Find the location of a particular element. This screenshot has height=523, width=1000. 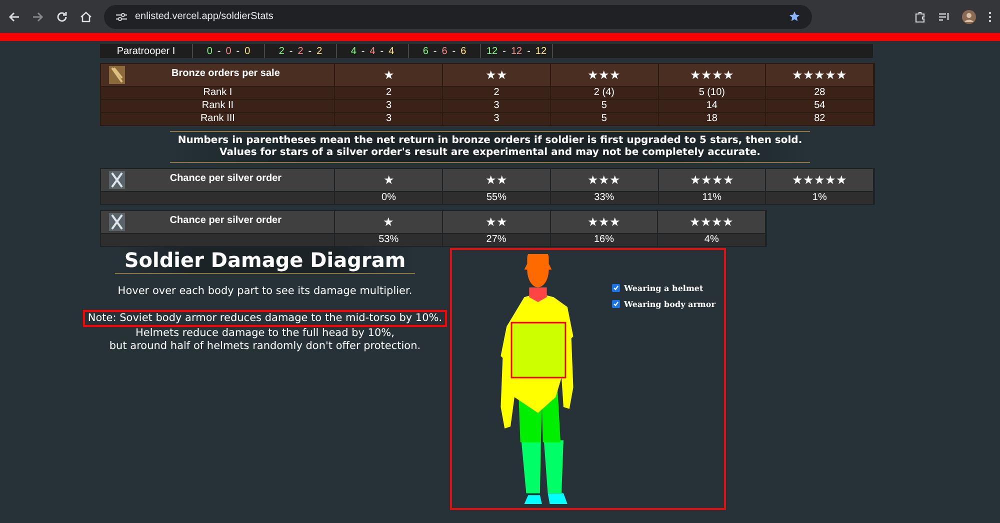

table-cell: 28 is located at coordinates (820, 93).